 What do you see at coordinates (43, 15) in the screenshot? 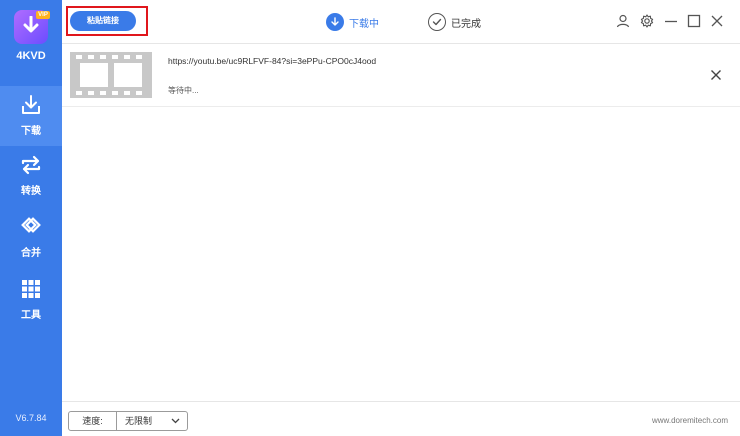
I see `vip-badge: VIP` at bounding box center [43, 15].